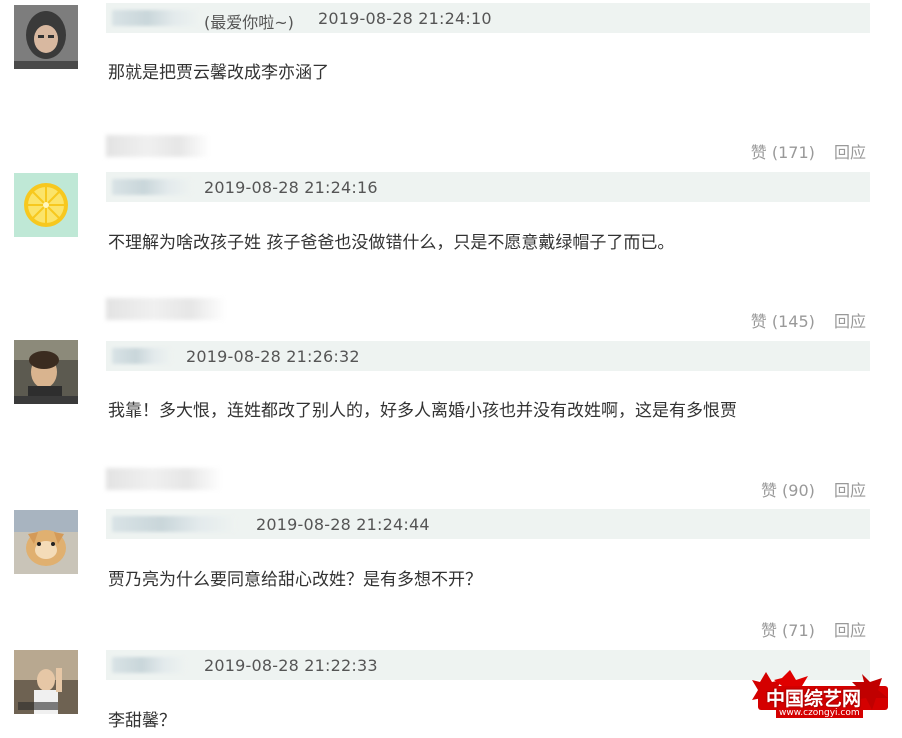 The width and height of the screenshot is (902, 738). Describe the element at coordinates (218, 73) in the screenshot. I see `comment-text: 那就是把贾云馨改成李亦涵了` at that location.